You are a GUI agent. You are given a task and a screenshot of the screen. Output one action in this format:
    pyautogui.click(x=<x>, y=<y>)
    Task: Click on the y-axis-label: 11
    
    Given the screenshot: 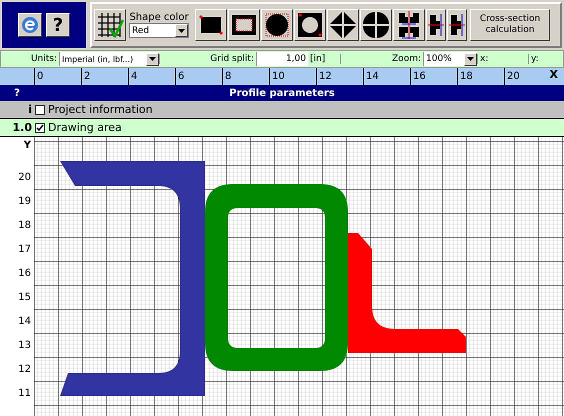 What is the action you would take?
    pyautogui.click(x=25, y=393)
    